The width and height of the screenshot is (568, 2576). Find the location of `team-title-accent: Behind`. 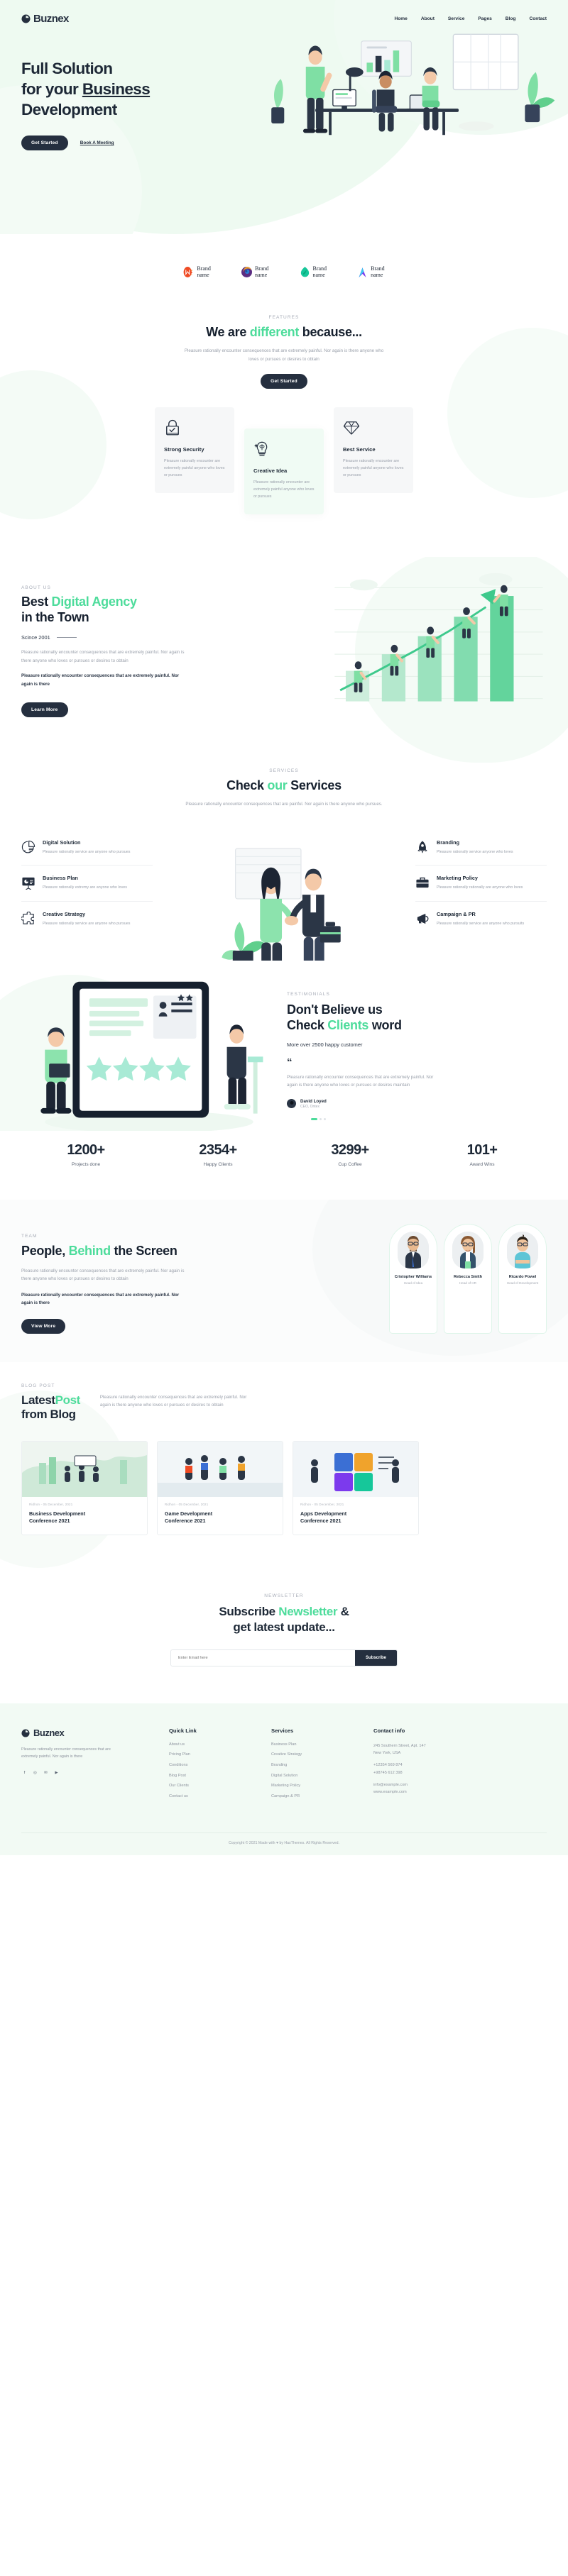

team-title-accent: Behind is located at coordinates (89, 1251).